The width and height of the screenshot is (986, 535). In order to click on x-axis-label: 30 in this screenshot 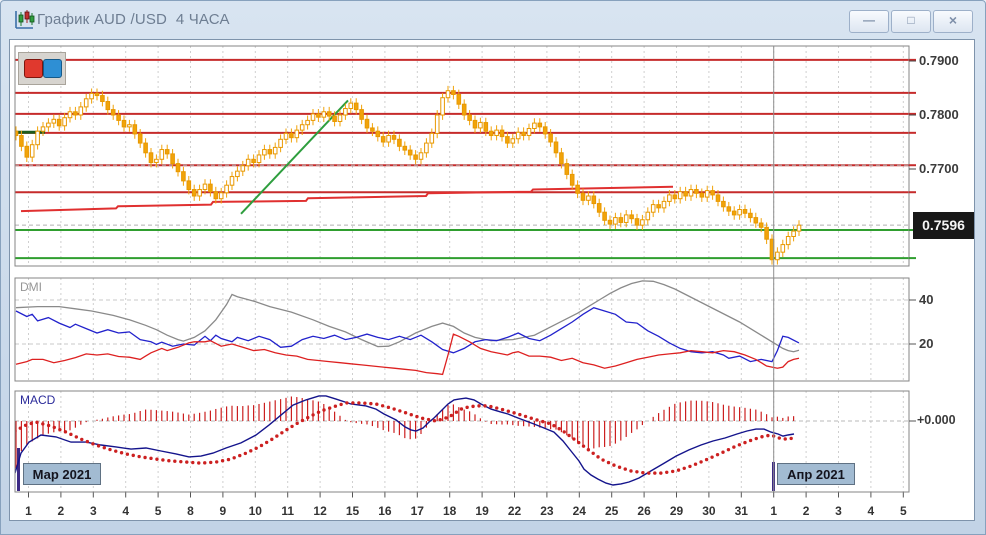, I will do `click(709, 511)`.